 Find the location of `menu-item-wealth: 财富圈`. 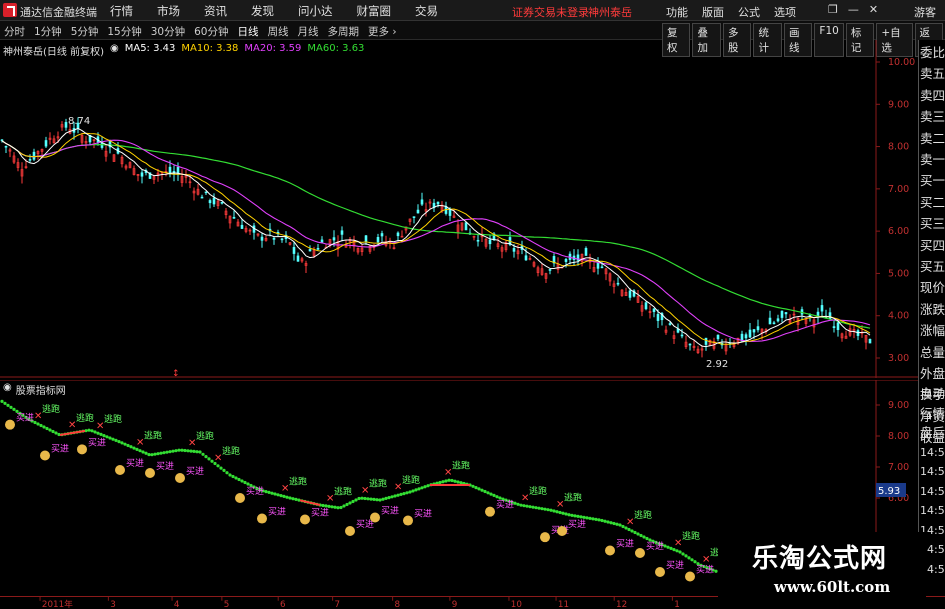

menu-item-wealth: 财富圈 is located at coordinates (374, 11).